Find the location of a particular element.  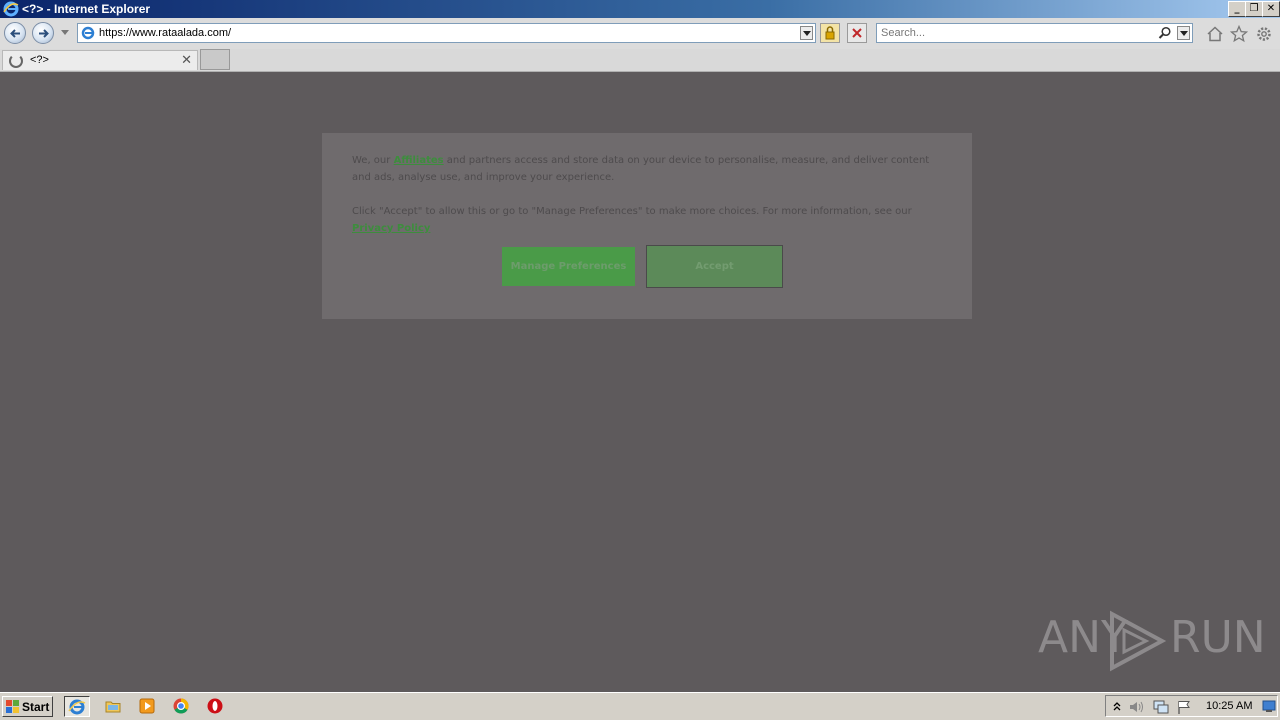

arrow-left-icon is located at coordinates (15, 33).